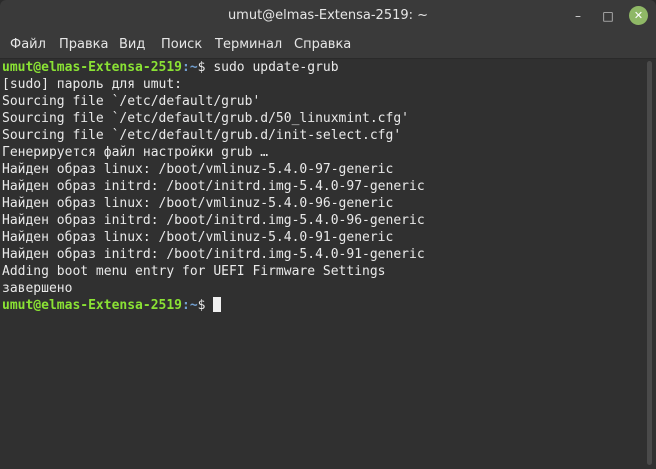  I want to click on command-text: sudo update-grub, so click(276, 67).